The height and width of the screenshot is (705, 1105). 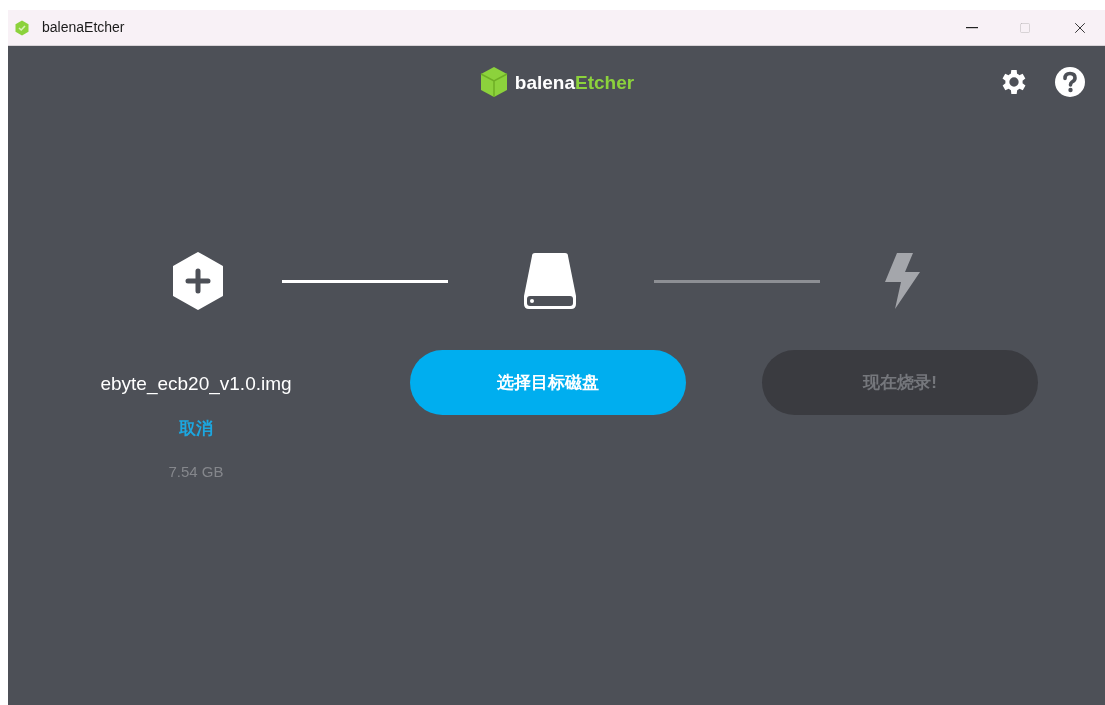 What do you see at coordinates (83, 27) in the screenshot?
I see `window-title: balenaEtcher` at bounding box center [83, 27].